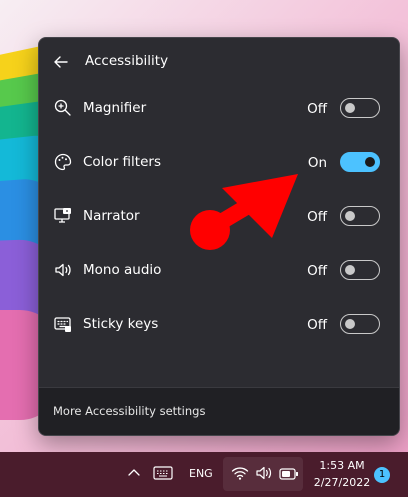 The image size is (408, 497). Describe the element at coordinates (360, 108) in the screenshot. I see `magnifier-toggle` at that location.